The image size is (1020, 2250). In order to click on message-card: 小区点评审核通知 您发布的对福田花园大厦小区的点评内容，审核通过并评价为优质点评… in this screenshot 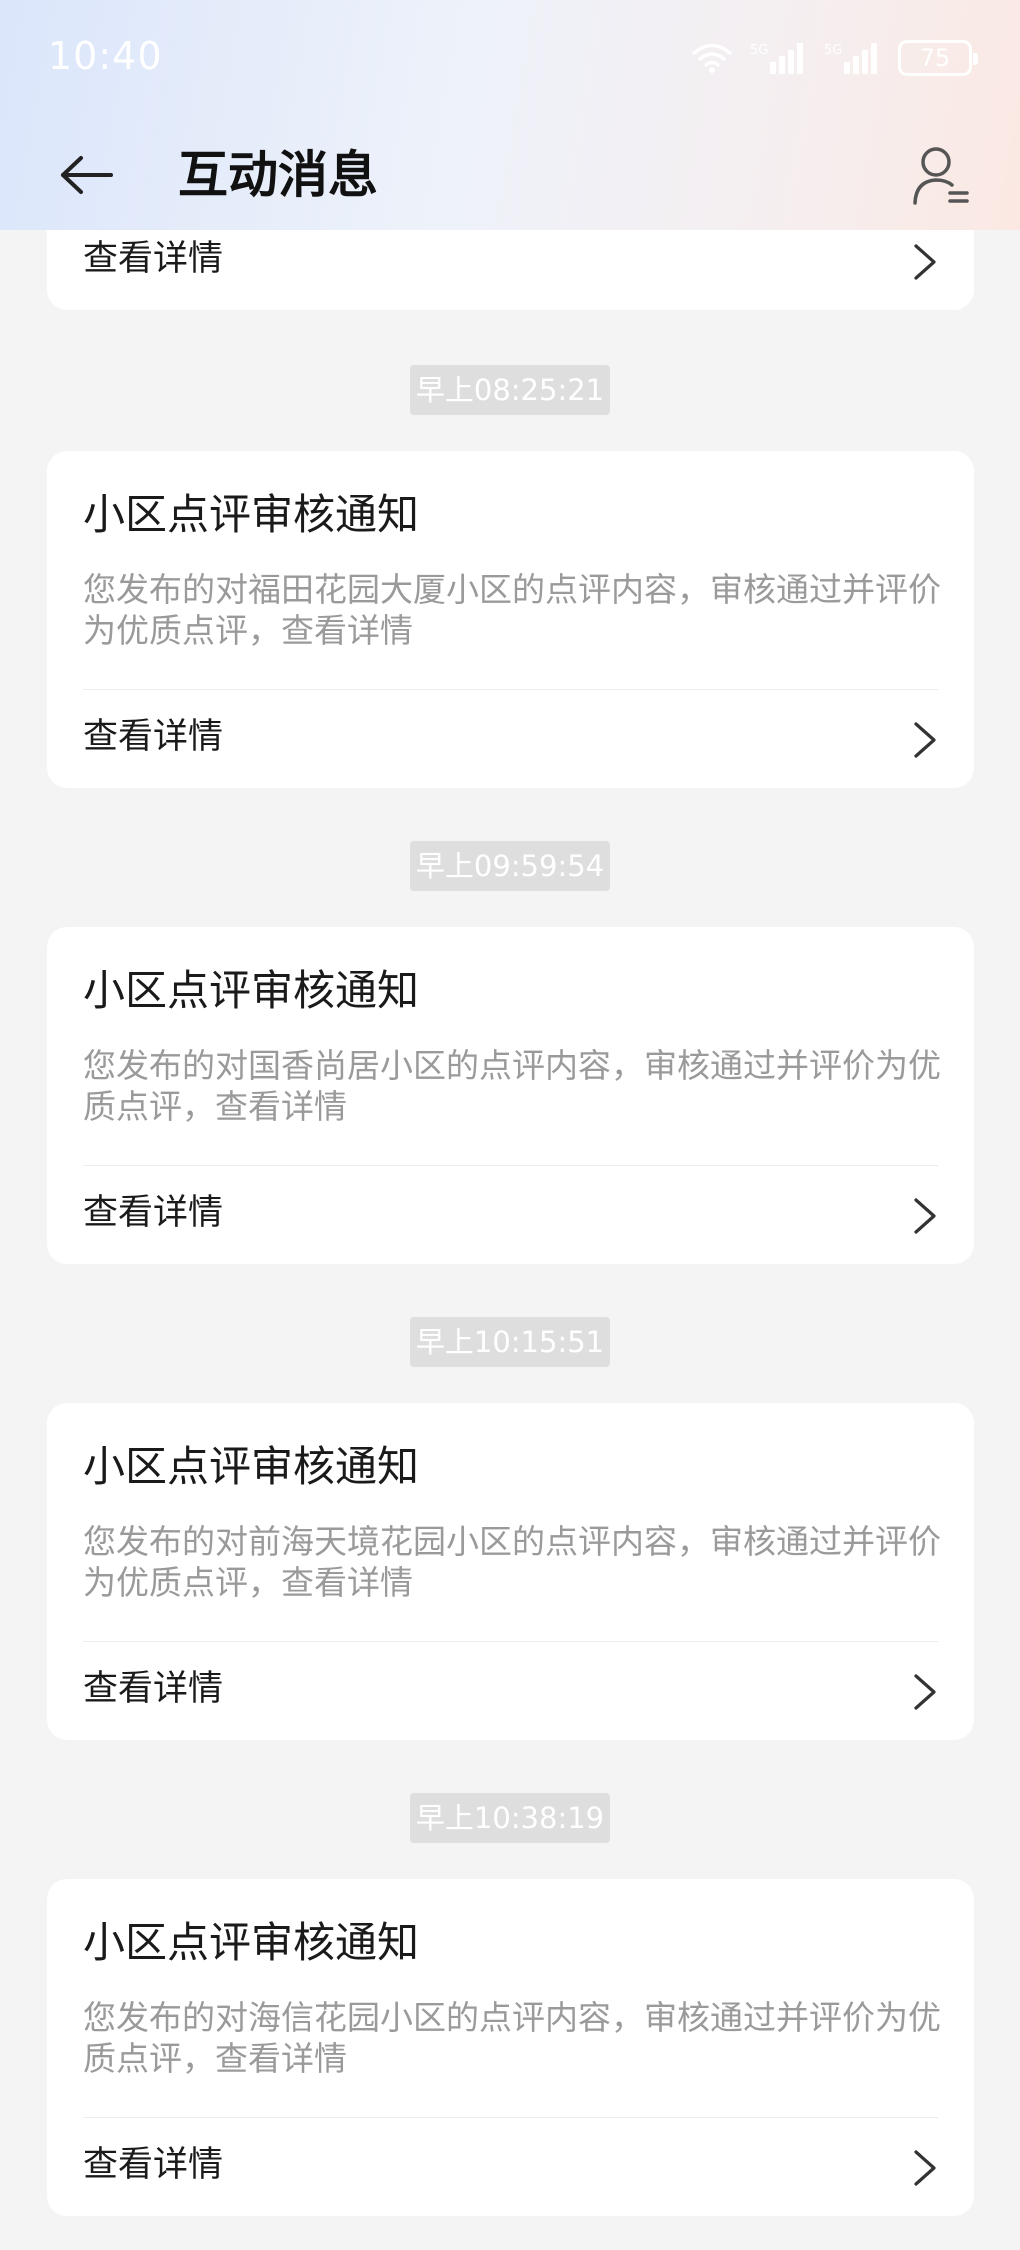, I will do `click(510, 619)`.